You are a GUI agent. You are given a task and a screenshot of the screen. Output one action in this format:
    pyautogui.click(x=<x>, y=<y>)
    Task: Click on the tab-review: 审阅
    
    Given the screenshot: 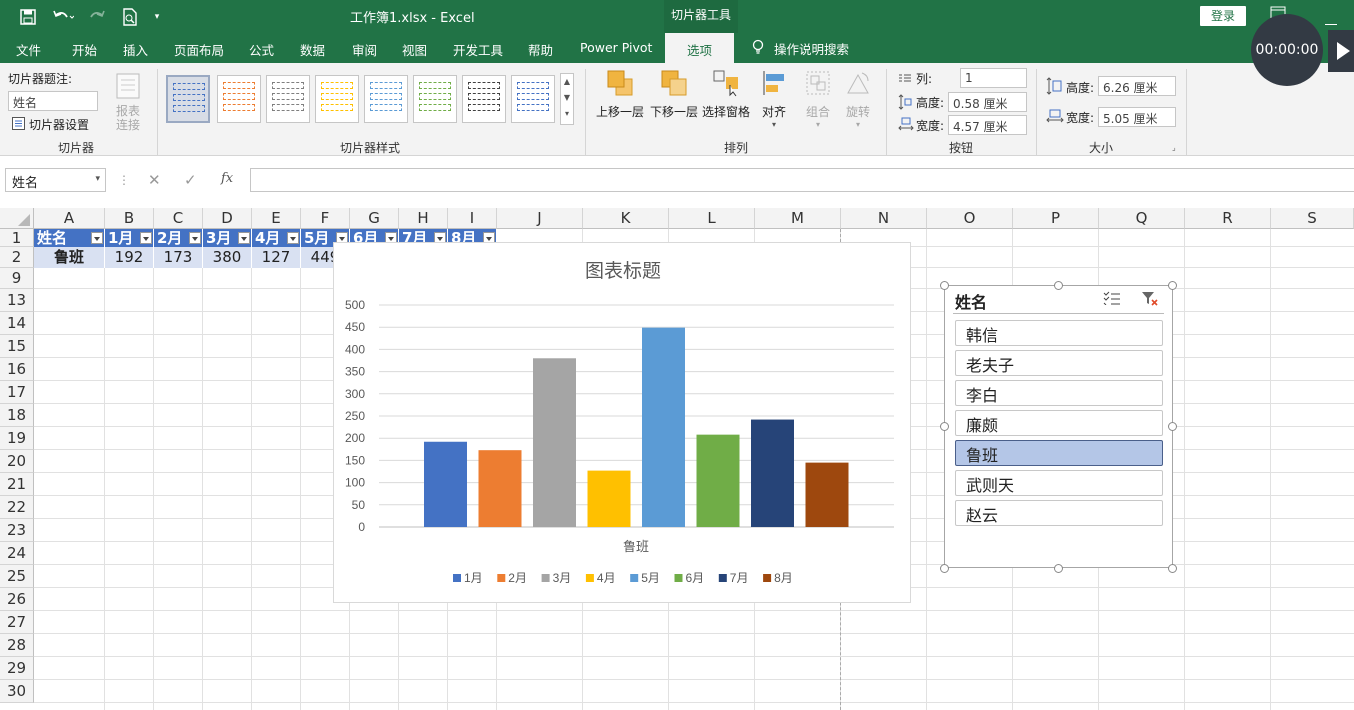 What is the action you would take?
    pyautogui.click(x=364, y=49)
    